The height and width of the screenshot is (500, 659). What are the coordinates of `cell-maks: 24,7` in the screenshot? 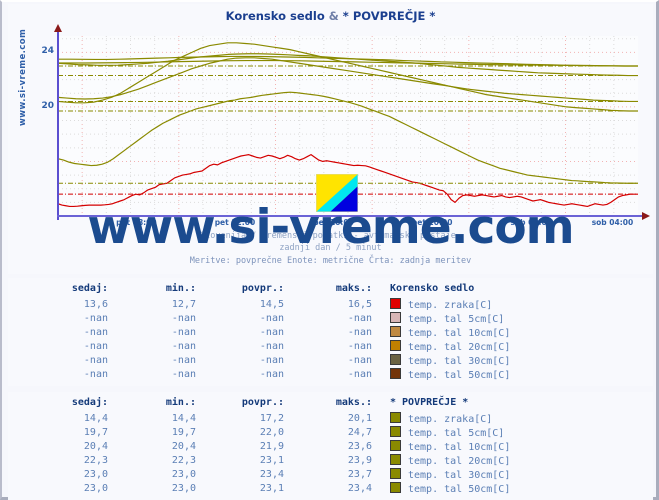 It's located at (359, 432).